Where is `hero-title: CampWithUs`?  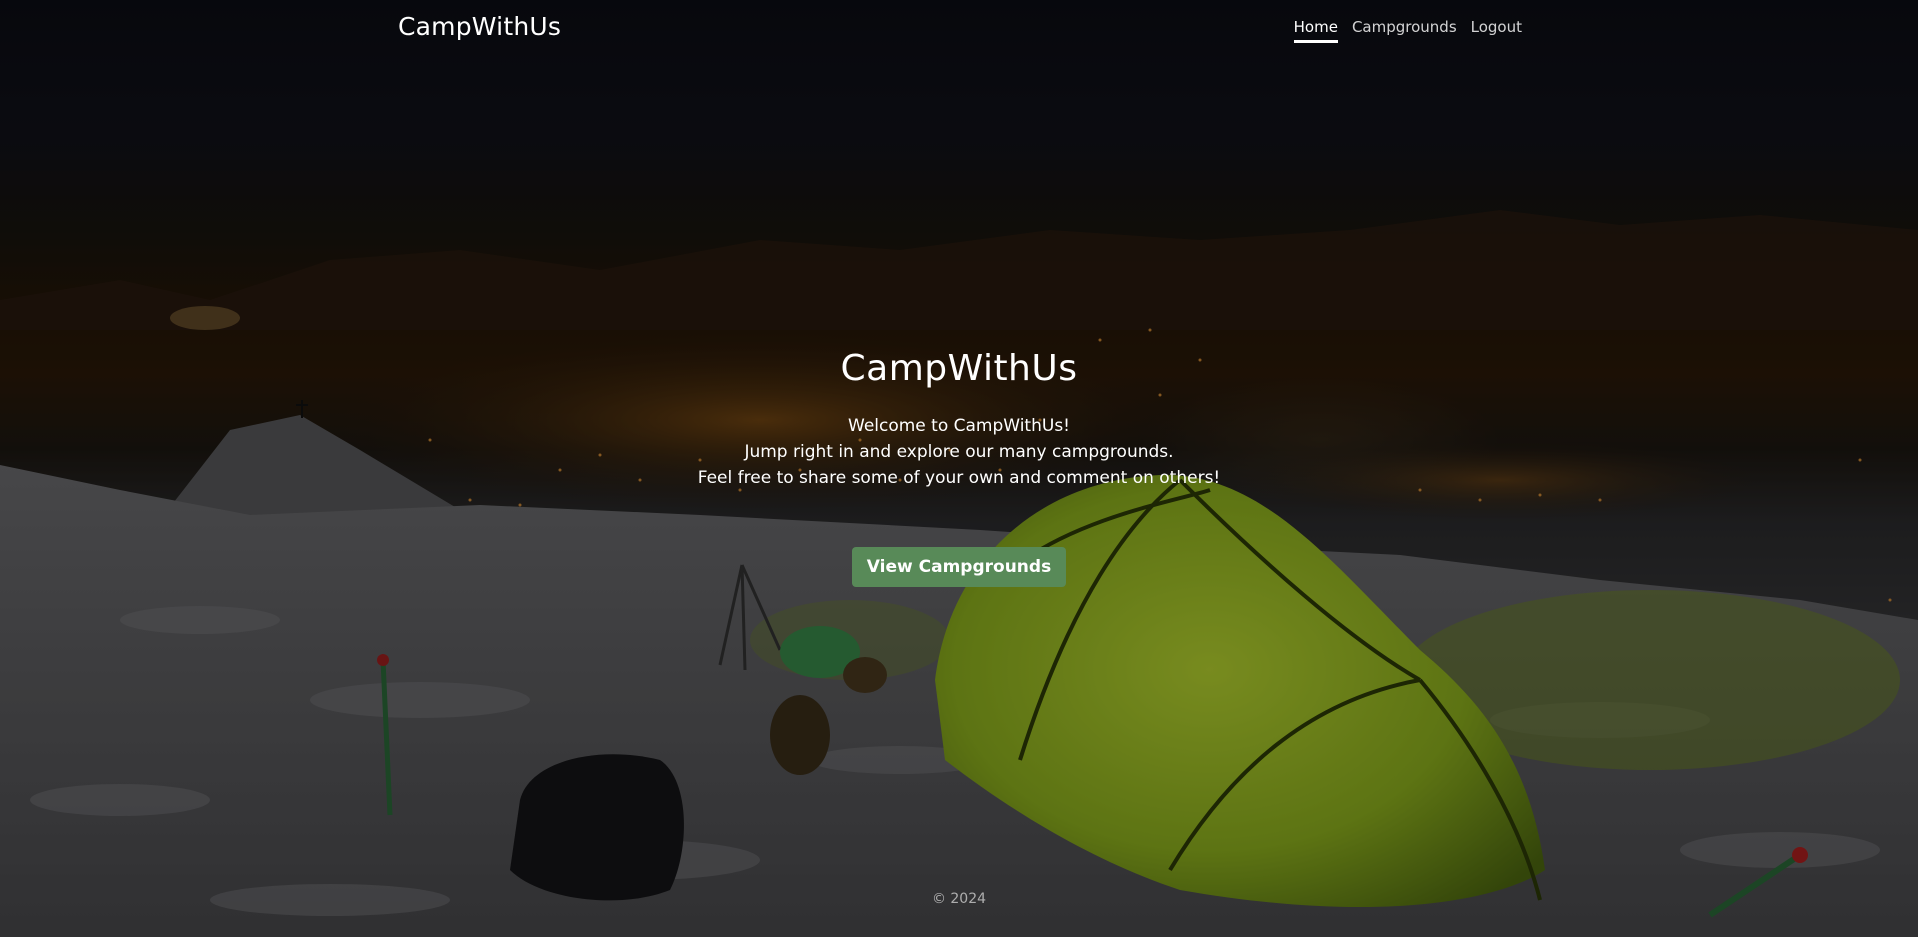
hero-title: CampWithUs is located at coordinates (959, 368).